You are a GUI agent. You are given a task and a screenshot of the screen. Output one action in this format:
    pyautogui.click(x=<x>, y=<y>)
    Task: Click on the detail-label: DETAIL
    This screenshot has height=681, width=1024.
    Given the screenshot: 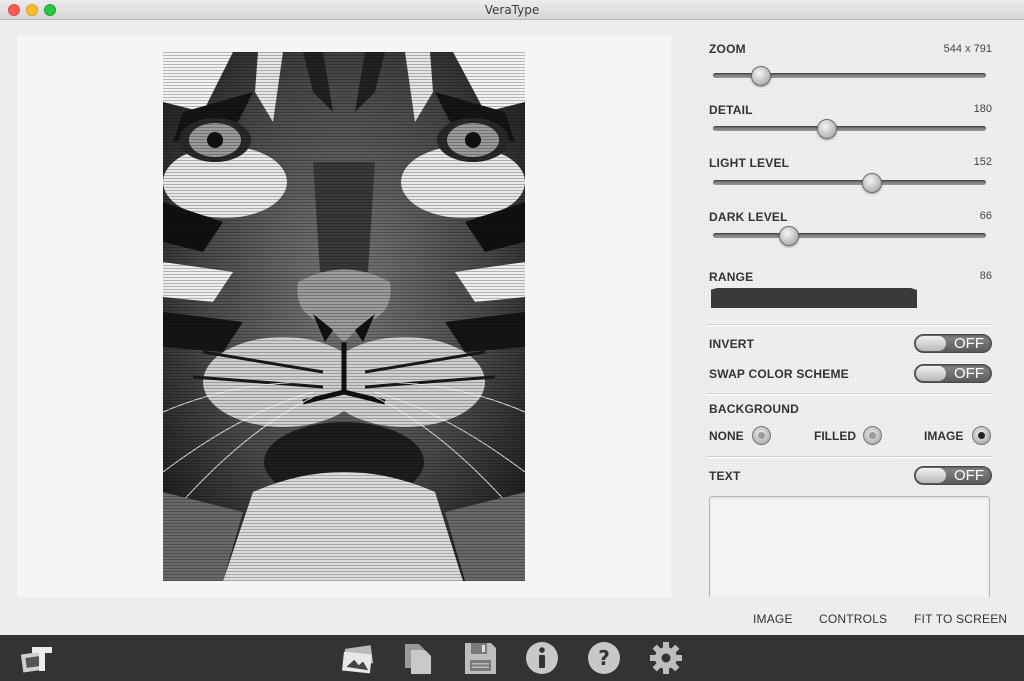 What is the action you would take?
    pyautogui.click(x=731, y=110)
    